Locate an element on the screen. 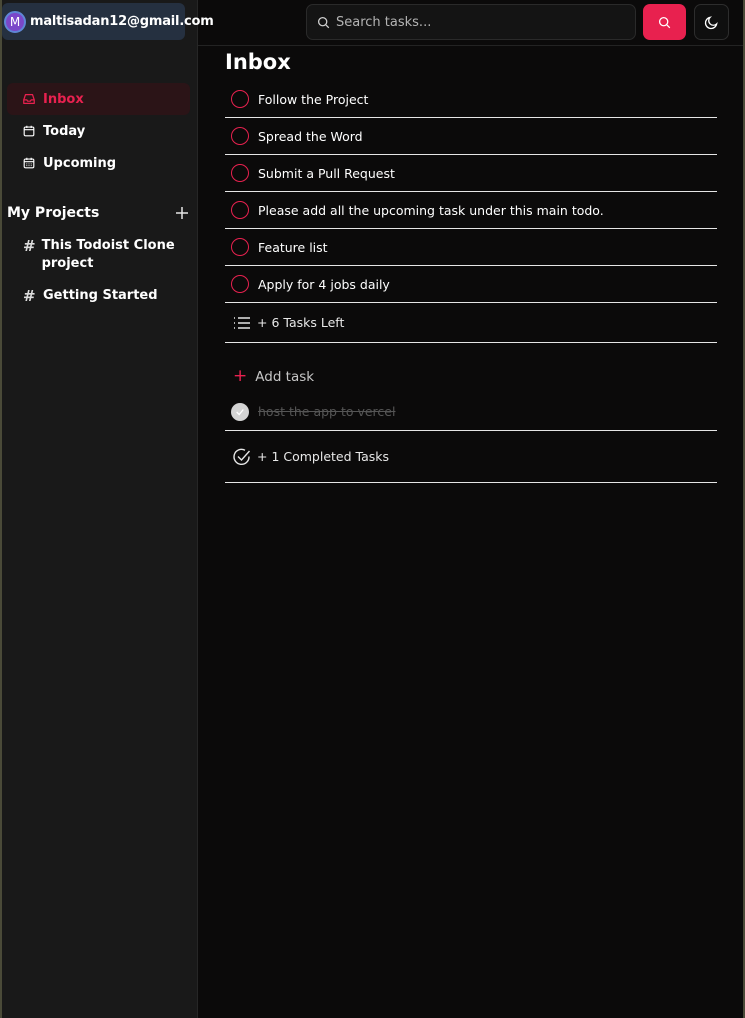  sidebar-item-inbox: Inbox is located at coordinates (98, 99).